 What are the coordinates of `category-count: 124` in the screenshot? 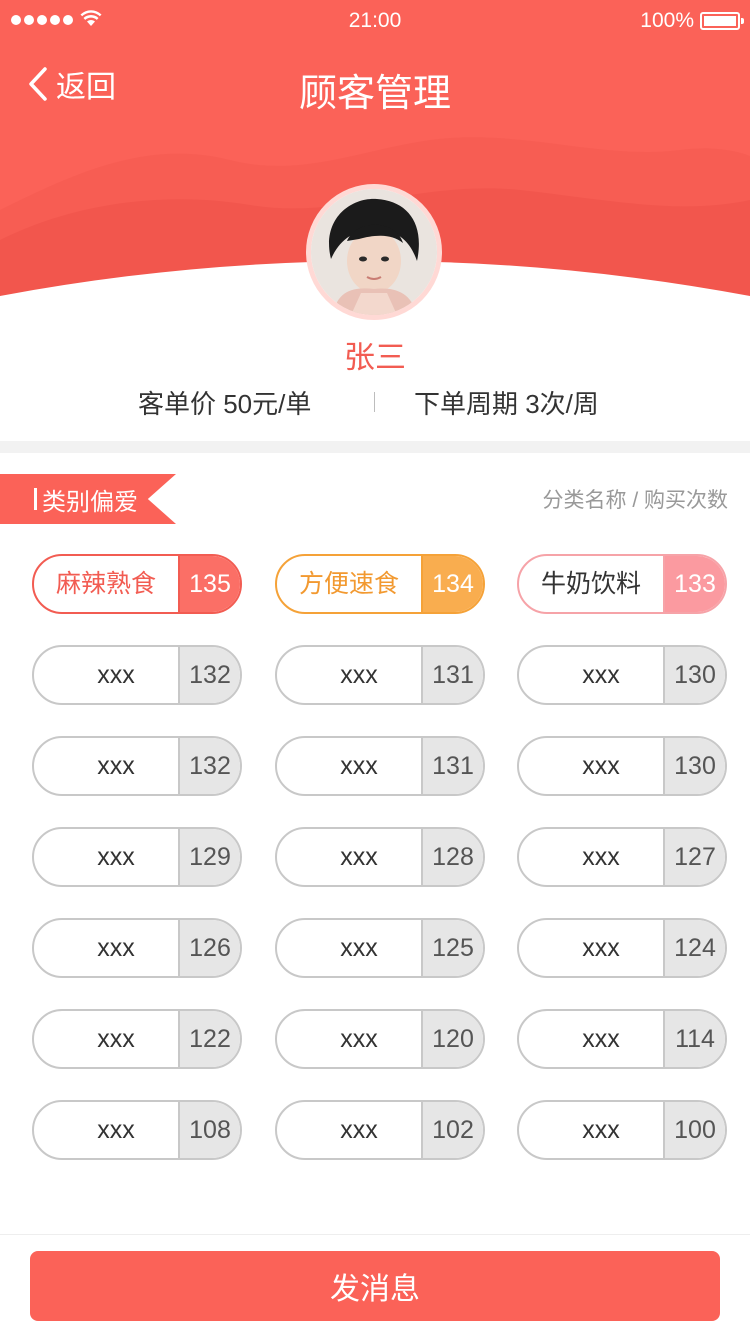 It's located at (694, 948).